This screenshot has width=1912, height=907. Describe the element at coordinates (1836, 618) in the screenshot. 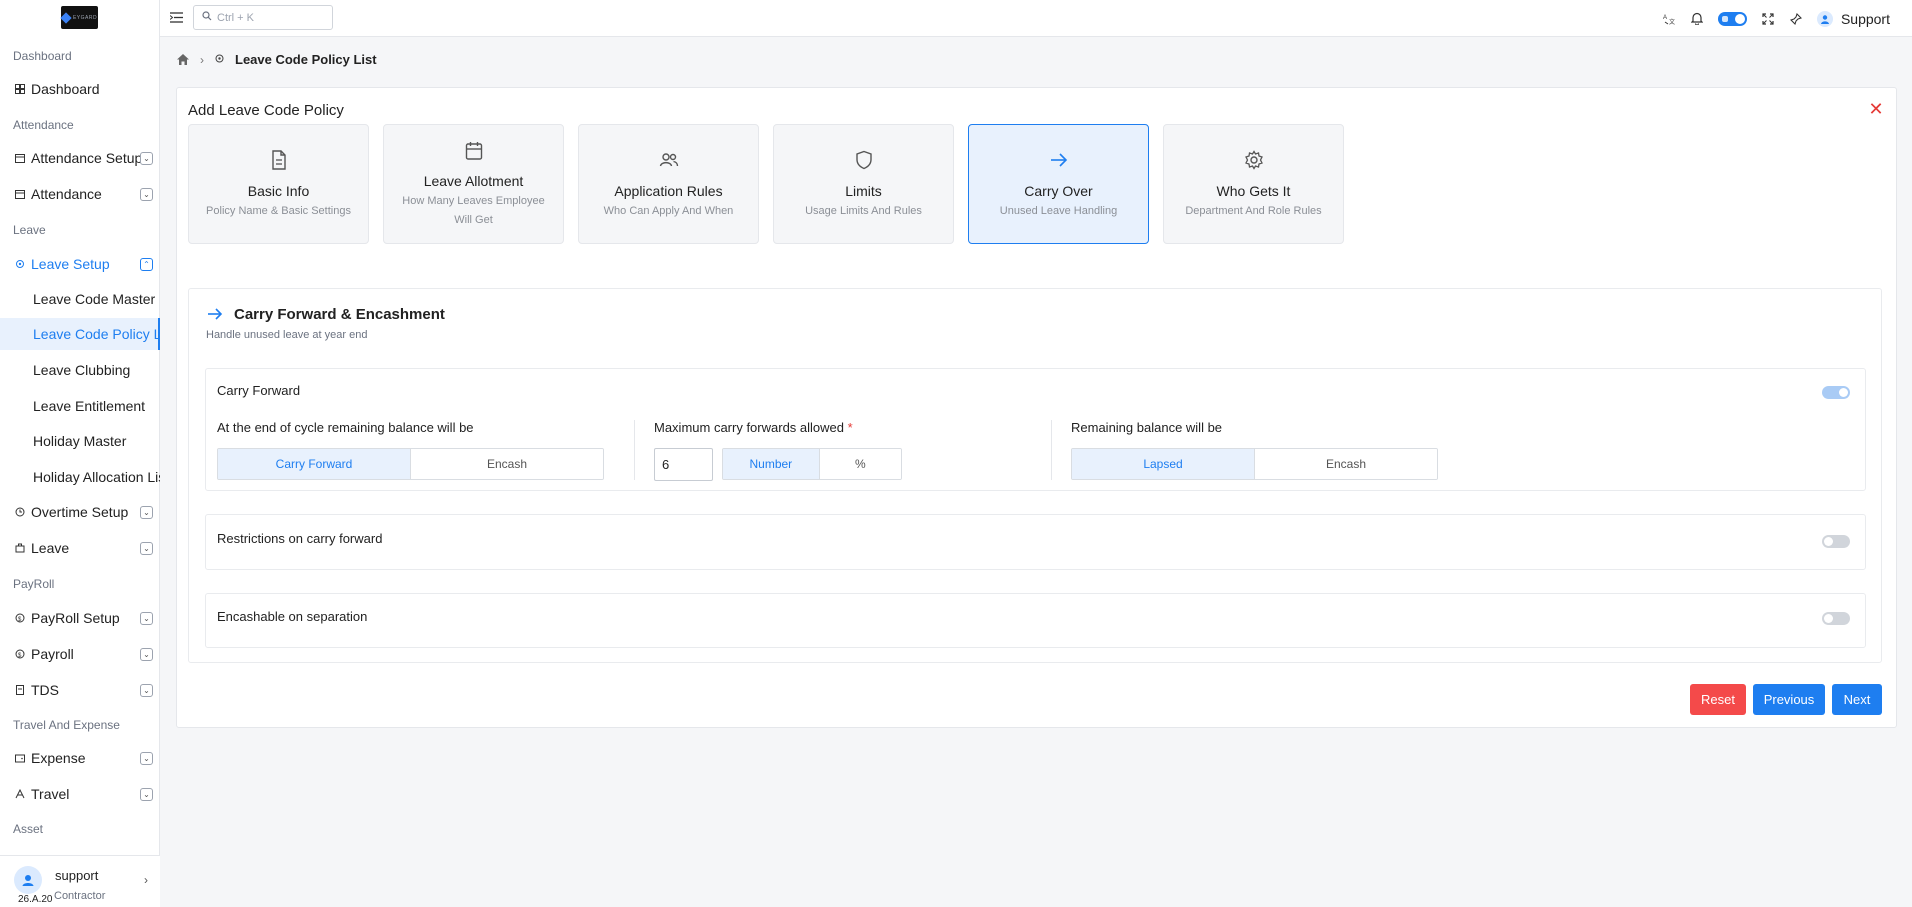

I see `encashable-toggle` at that location.